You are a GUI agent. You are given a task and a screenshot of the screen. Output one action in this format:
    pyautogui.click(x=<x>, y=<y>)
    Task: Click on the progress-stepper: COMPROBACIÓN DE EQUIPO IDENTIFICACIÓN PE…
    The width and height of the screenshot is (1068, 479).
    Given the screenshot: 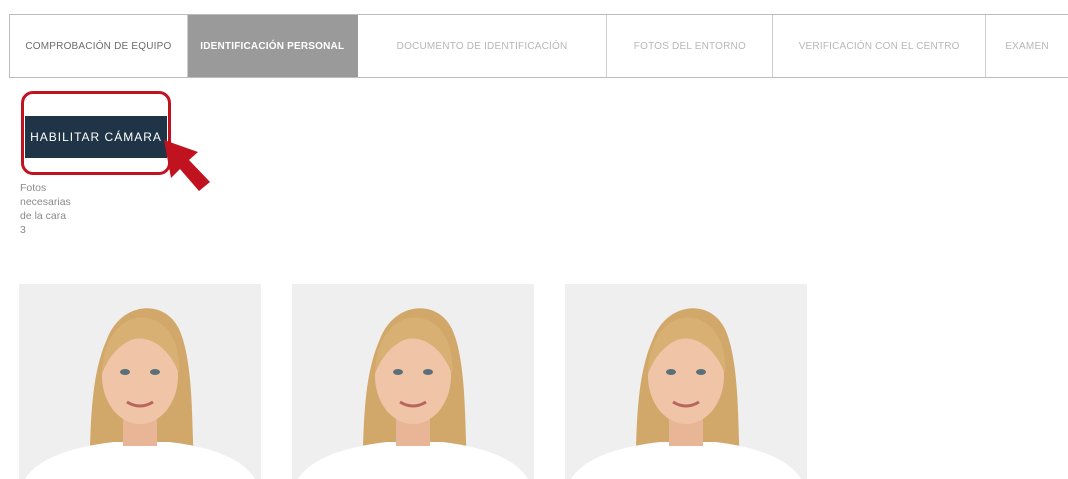 What is the action you would take?
    pyautogui.click(x=538, y=46)
    